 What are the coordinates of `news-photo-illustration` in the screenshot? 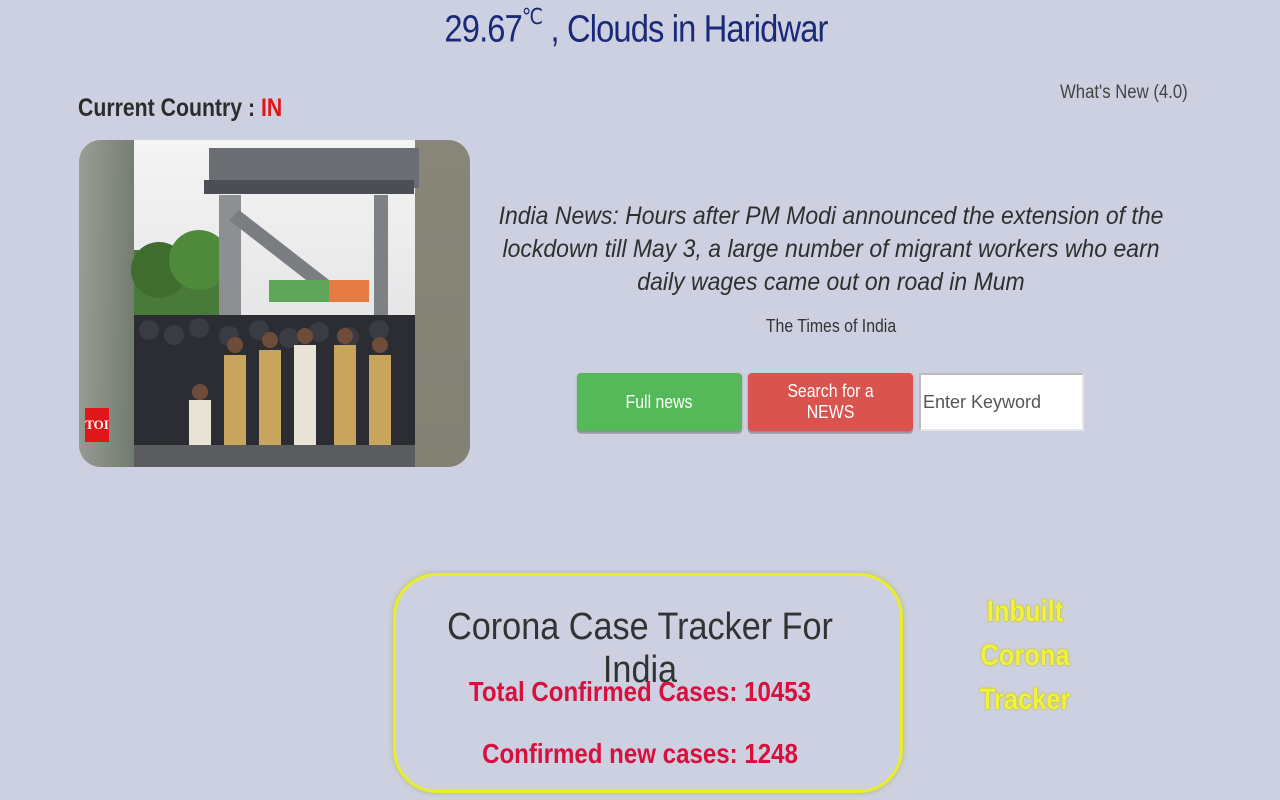 It's located at (274, 303).